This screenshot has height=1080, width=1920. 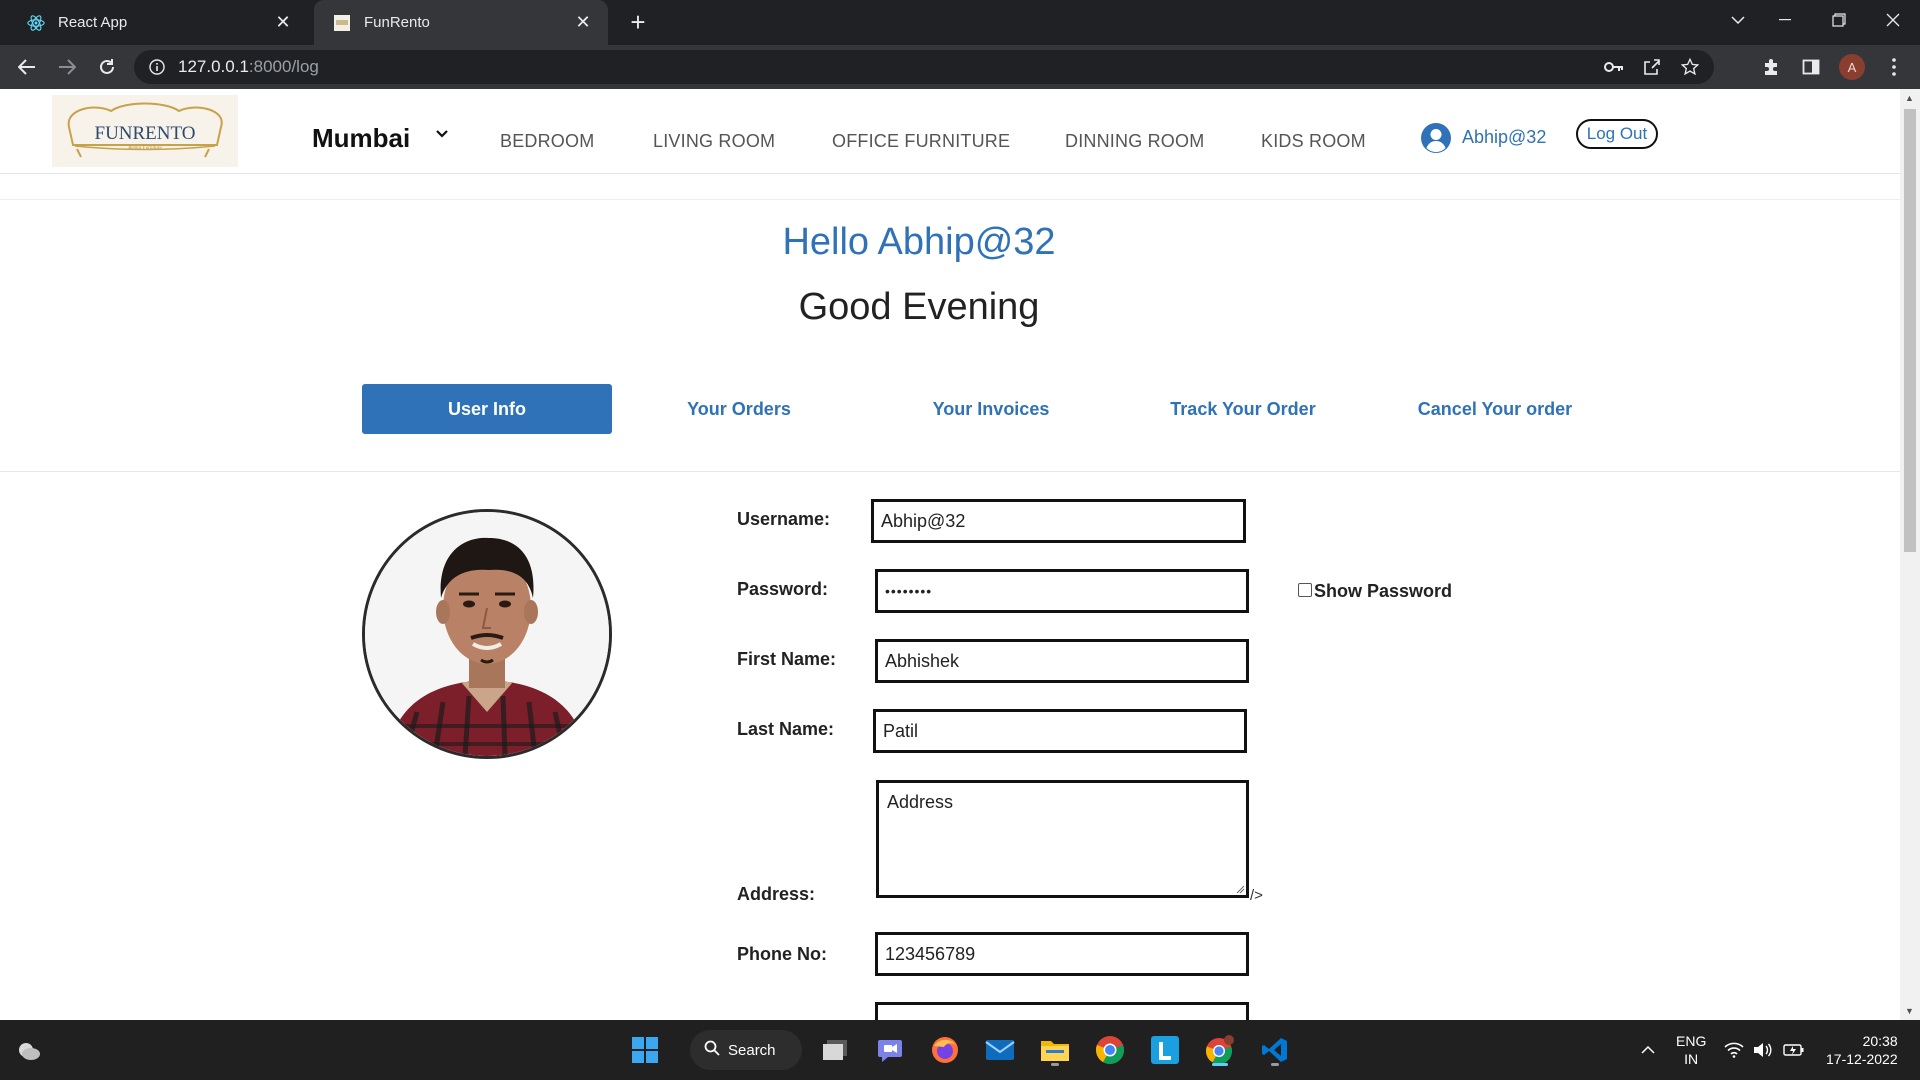 I want to click on first-name-field: Abhishek, so click(x=1062, y=661).